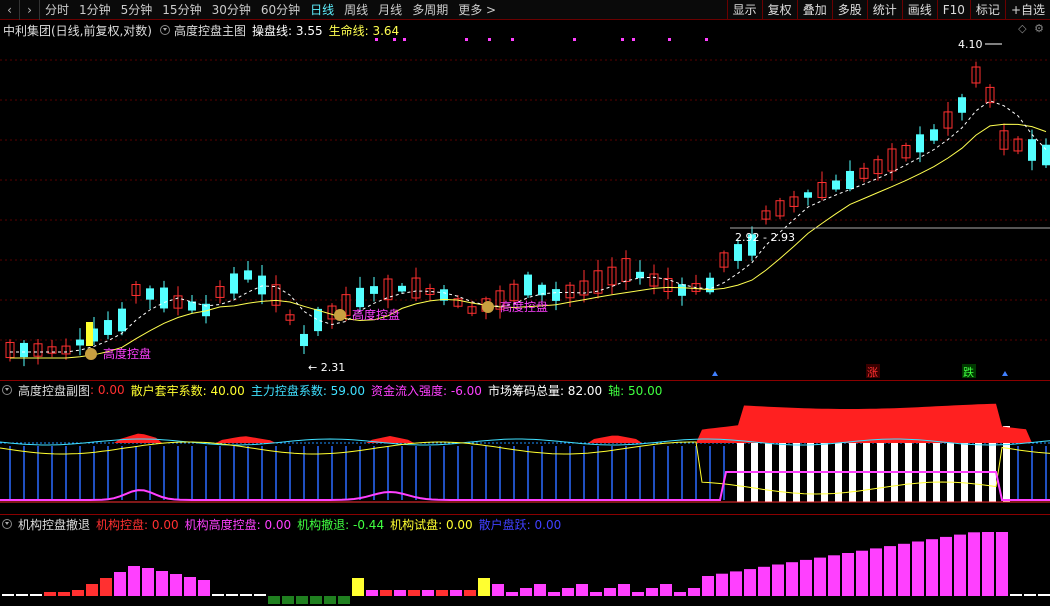 This screenshot has width=1050, height=606. Describe the element at coordinates (520, 524) in the screenshot. I see `sub2-value-4: 散户盘跃: 0.00` at that location.